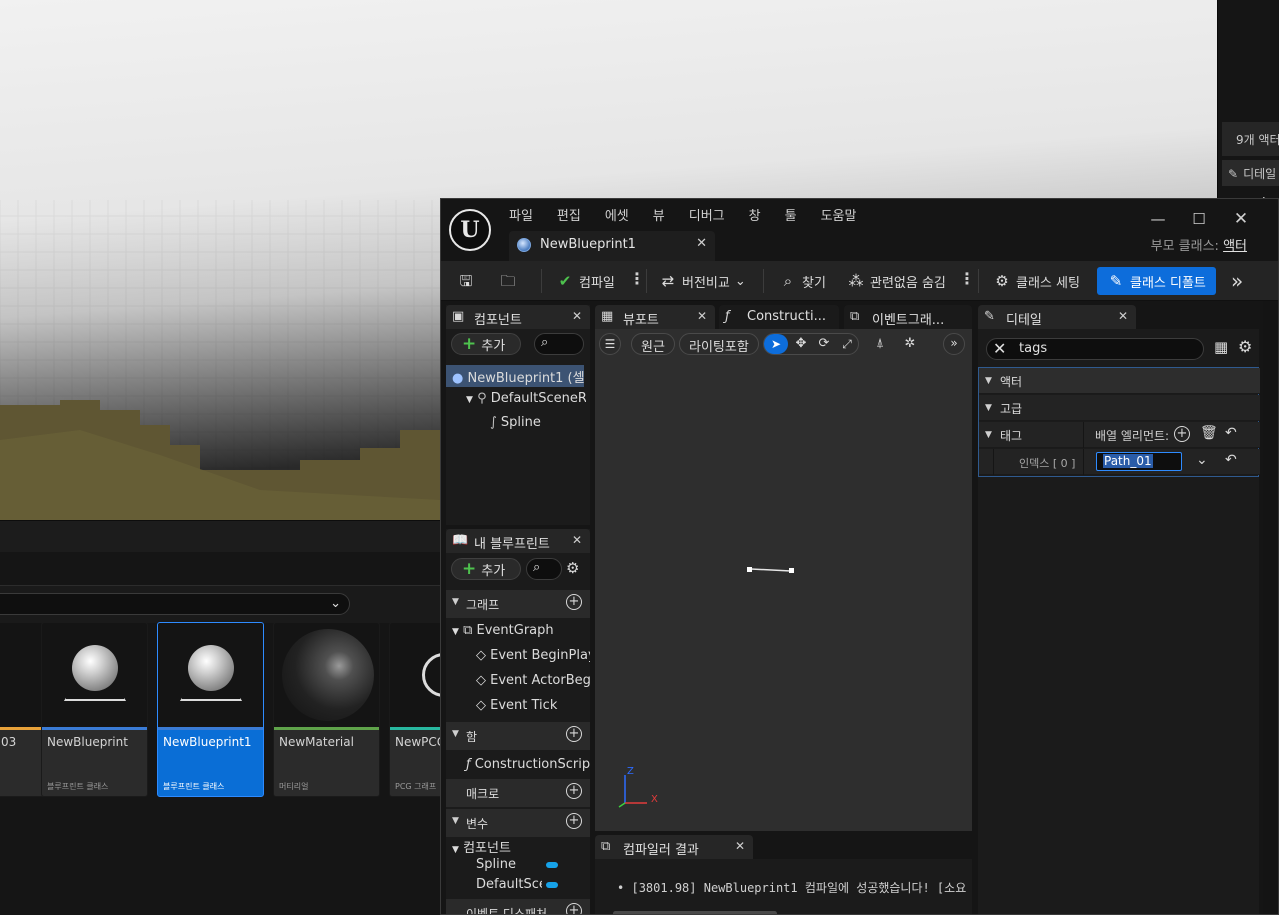 The height and width of the screenshot is (915, 1279). What do you see at coordinates (1182, 434) in the screenshot?
I see `add-array-element-icon: +` at bounding box center [1182, 434].